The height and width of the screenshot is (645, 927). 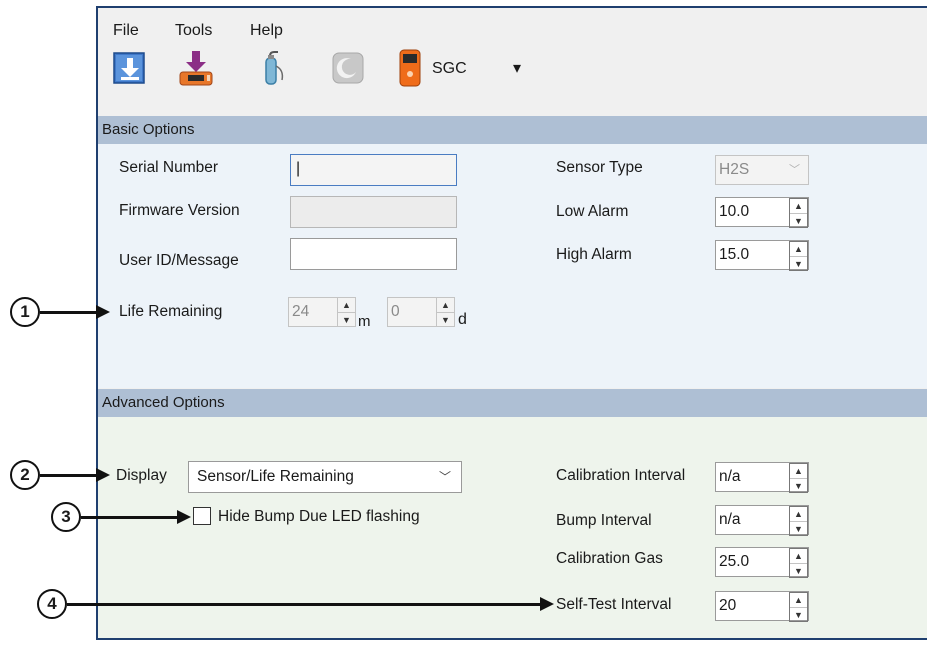 What do you see at coordinates (126, 31) in the screenshot?
I see `menu-file: File` at bounding box center [126, 31].